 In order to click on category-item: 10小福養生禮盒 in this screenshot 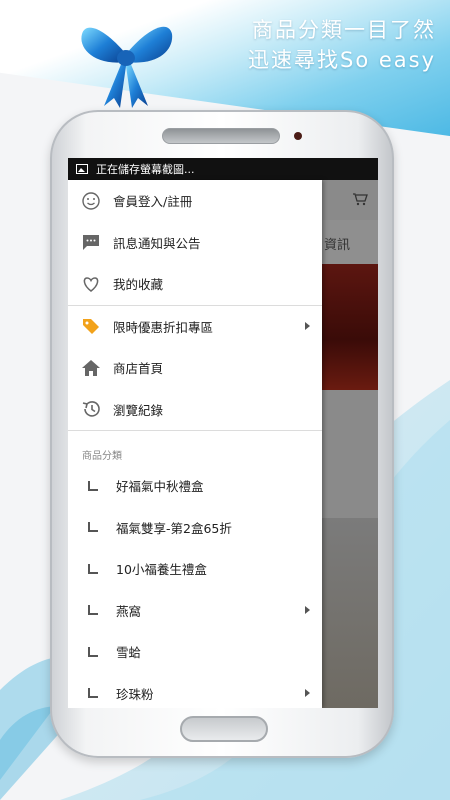, I will do `click(195, 569)`.